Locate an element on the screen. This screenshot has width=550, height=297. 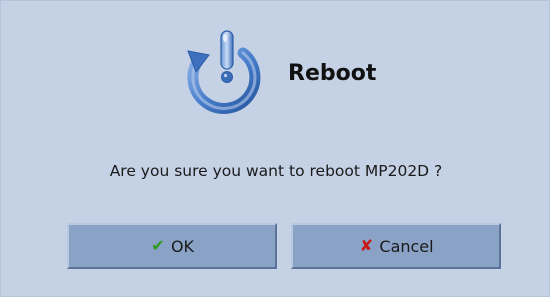
ok-button: ✔ OK is located at coordinates (172, 246).